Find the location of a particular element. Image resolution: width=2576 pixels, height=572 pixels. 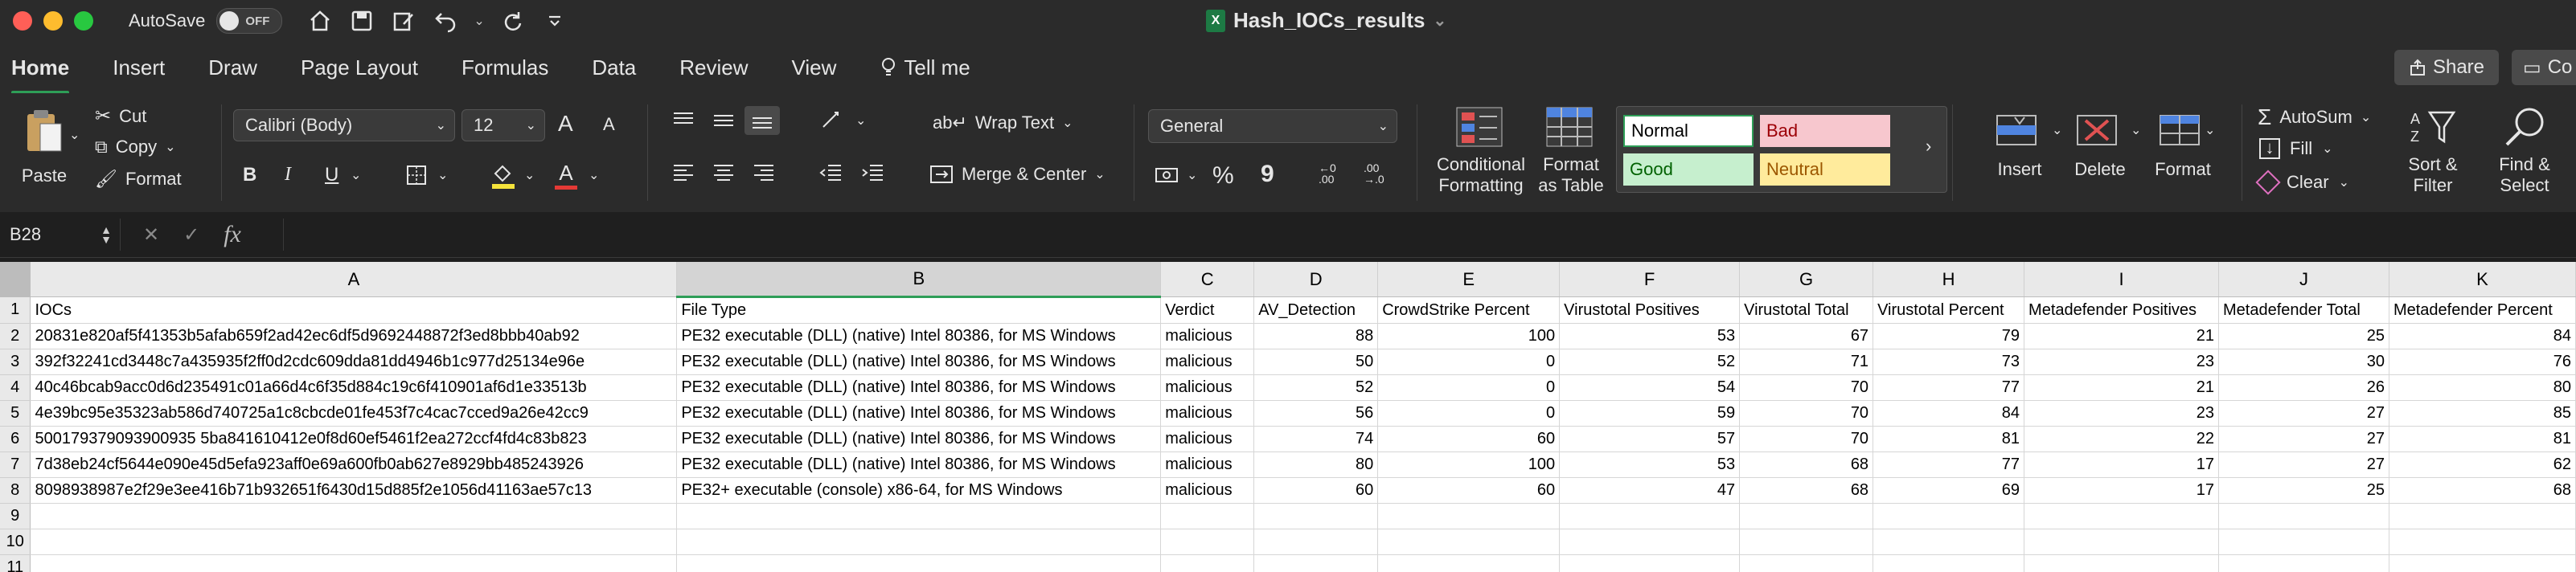

tab-view: View is located at coordinates (814, 68).